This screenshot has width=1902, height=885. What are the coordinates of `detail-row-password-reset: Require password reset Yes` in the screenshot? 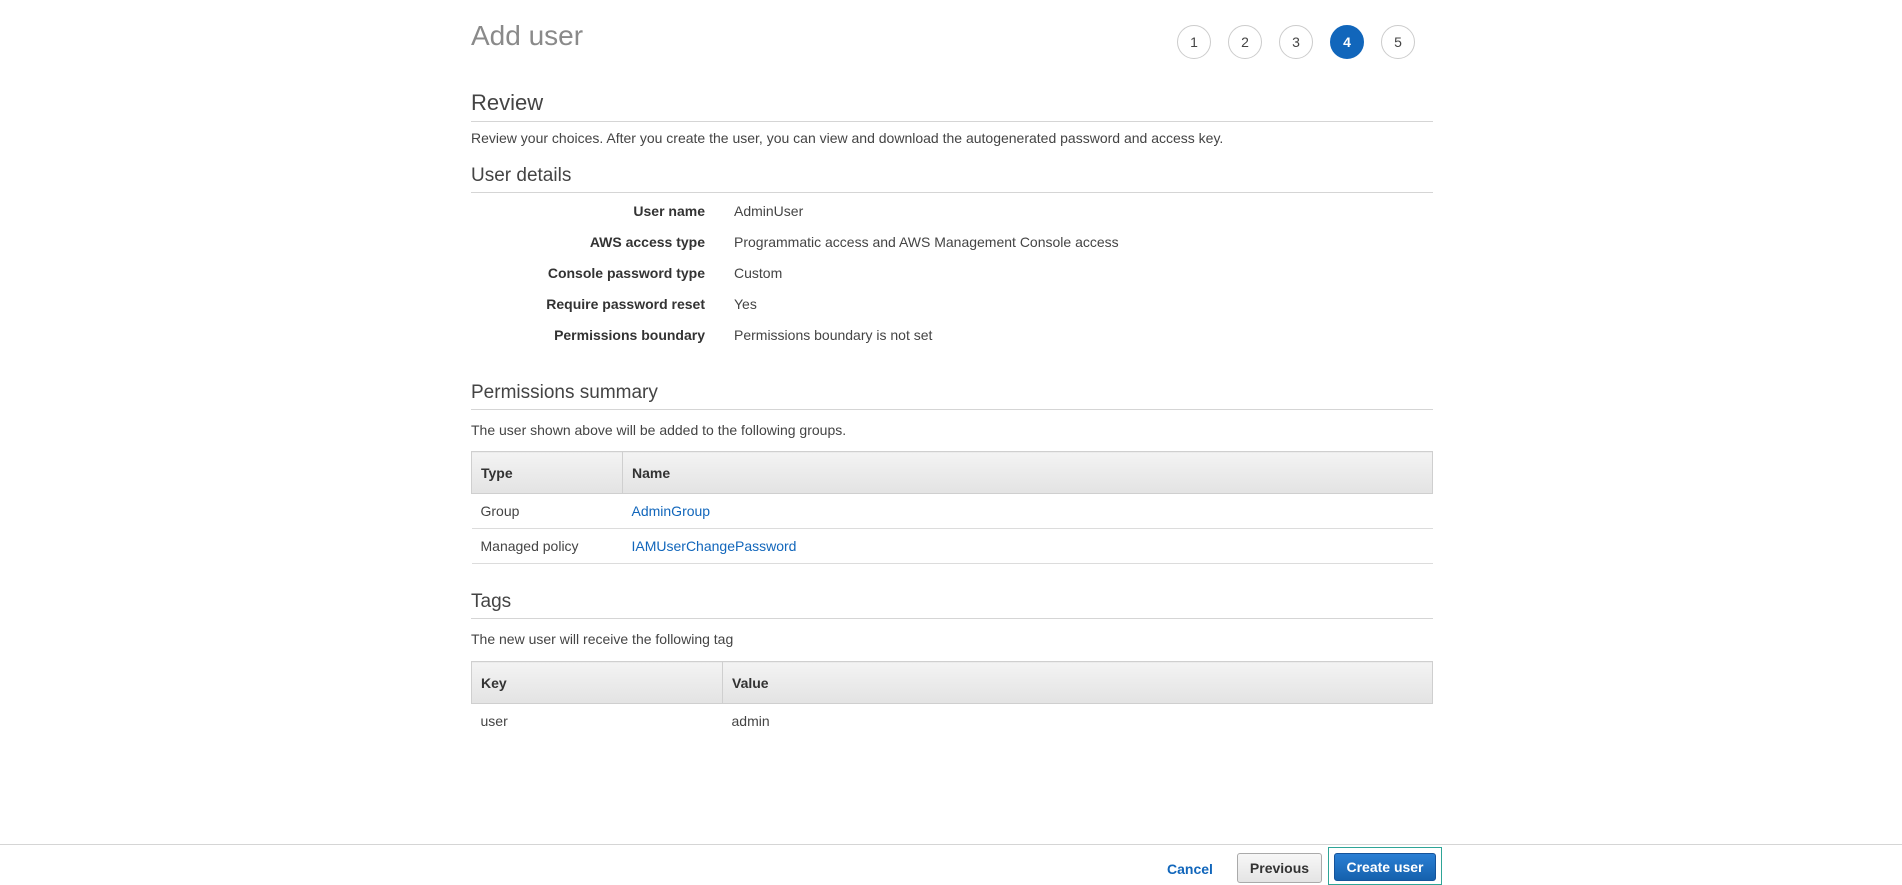 It's located at (952, 311).